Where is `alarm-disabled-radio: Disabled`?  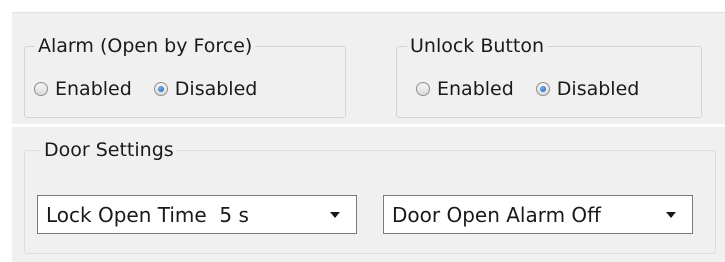 alarm-disabled-radio: Disabled is located at coordinates (205, 89).